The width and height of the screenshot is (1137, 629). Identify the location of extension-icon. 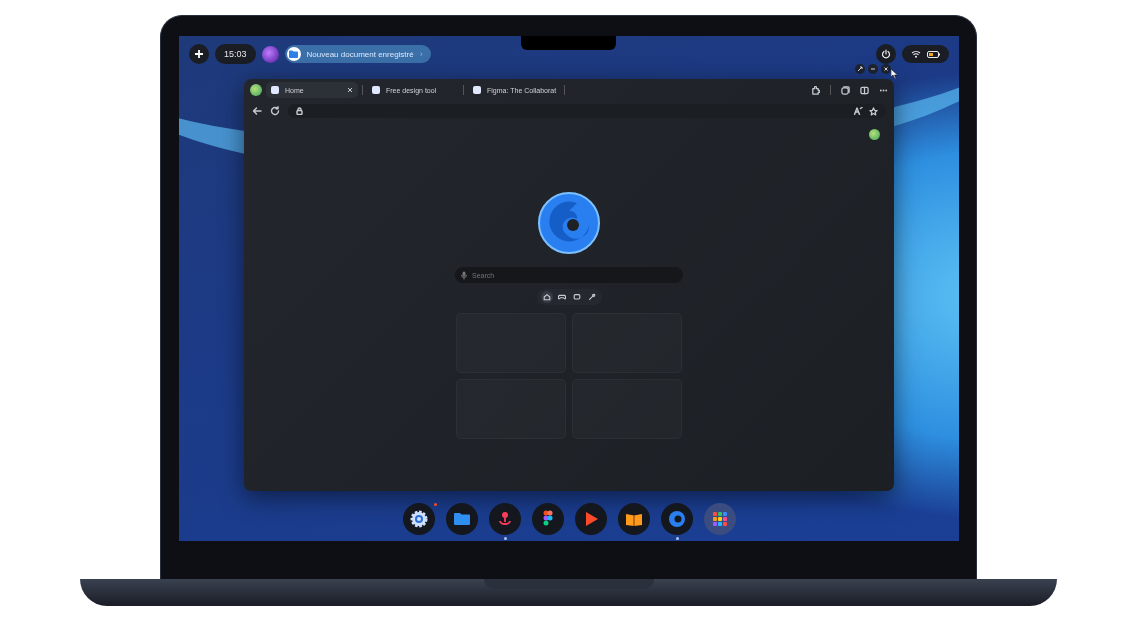
(815, 90).